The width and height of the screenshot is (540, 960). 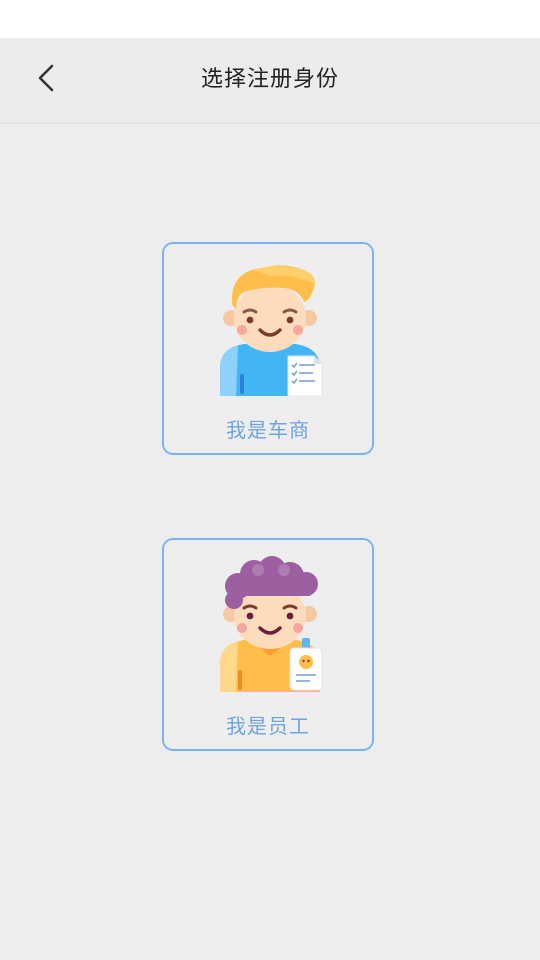 I want to click on role-label-staff: 我是员工, so click(x=268, y=726).